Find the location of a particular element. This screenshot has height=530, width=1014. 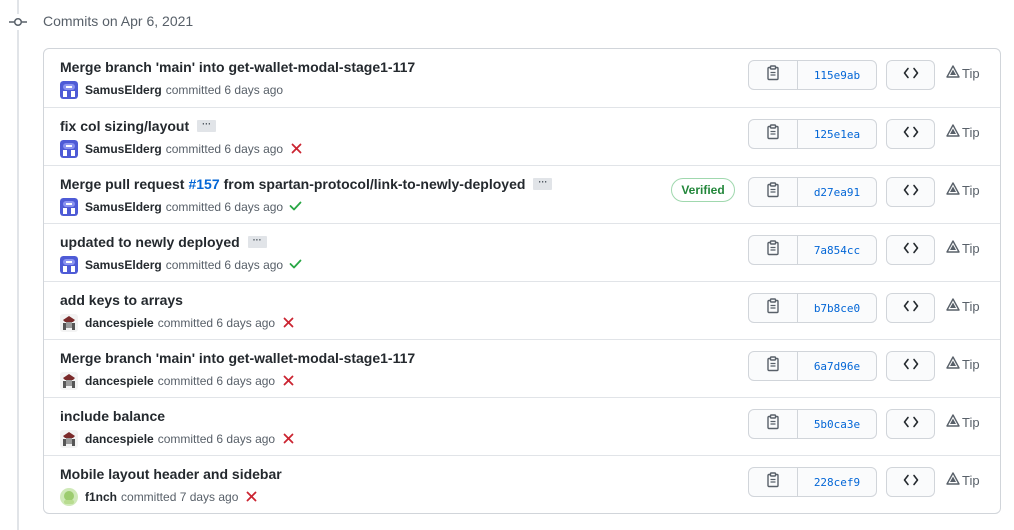

commit-title: add keys to arrays is located at coordinates (121, 300).